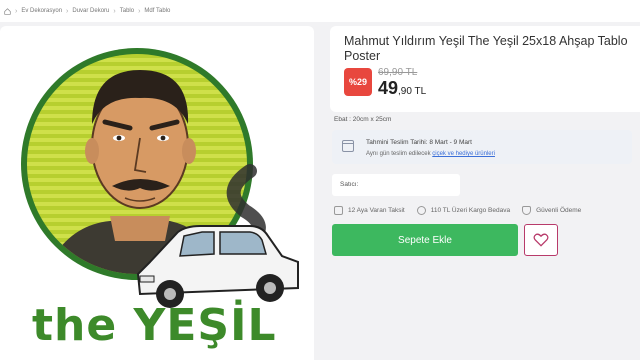 The image size is (640, 360). Describe the element at coordinates (90, 11) in the screenshot. I see `breadcrumb-item: Duvar Dekoru` at that location.